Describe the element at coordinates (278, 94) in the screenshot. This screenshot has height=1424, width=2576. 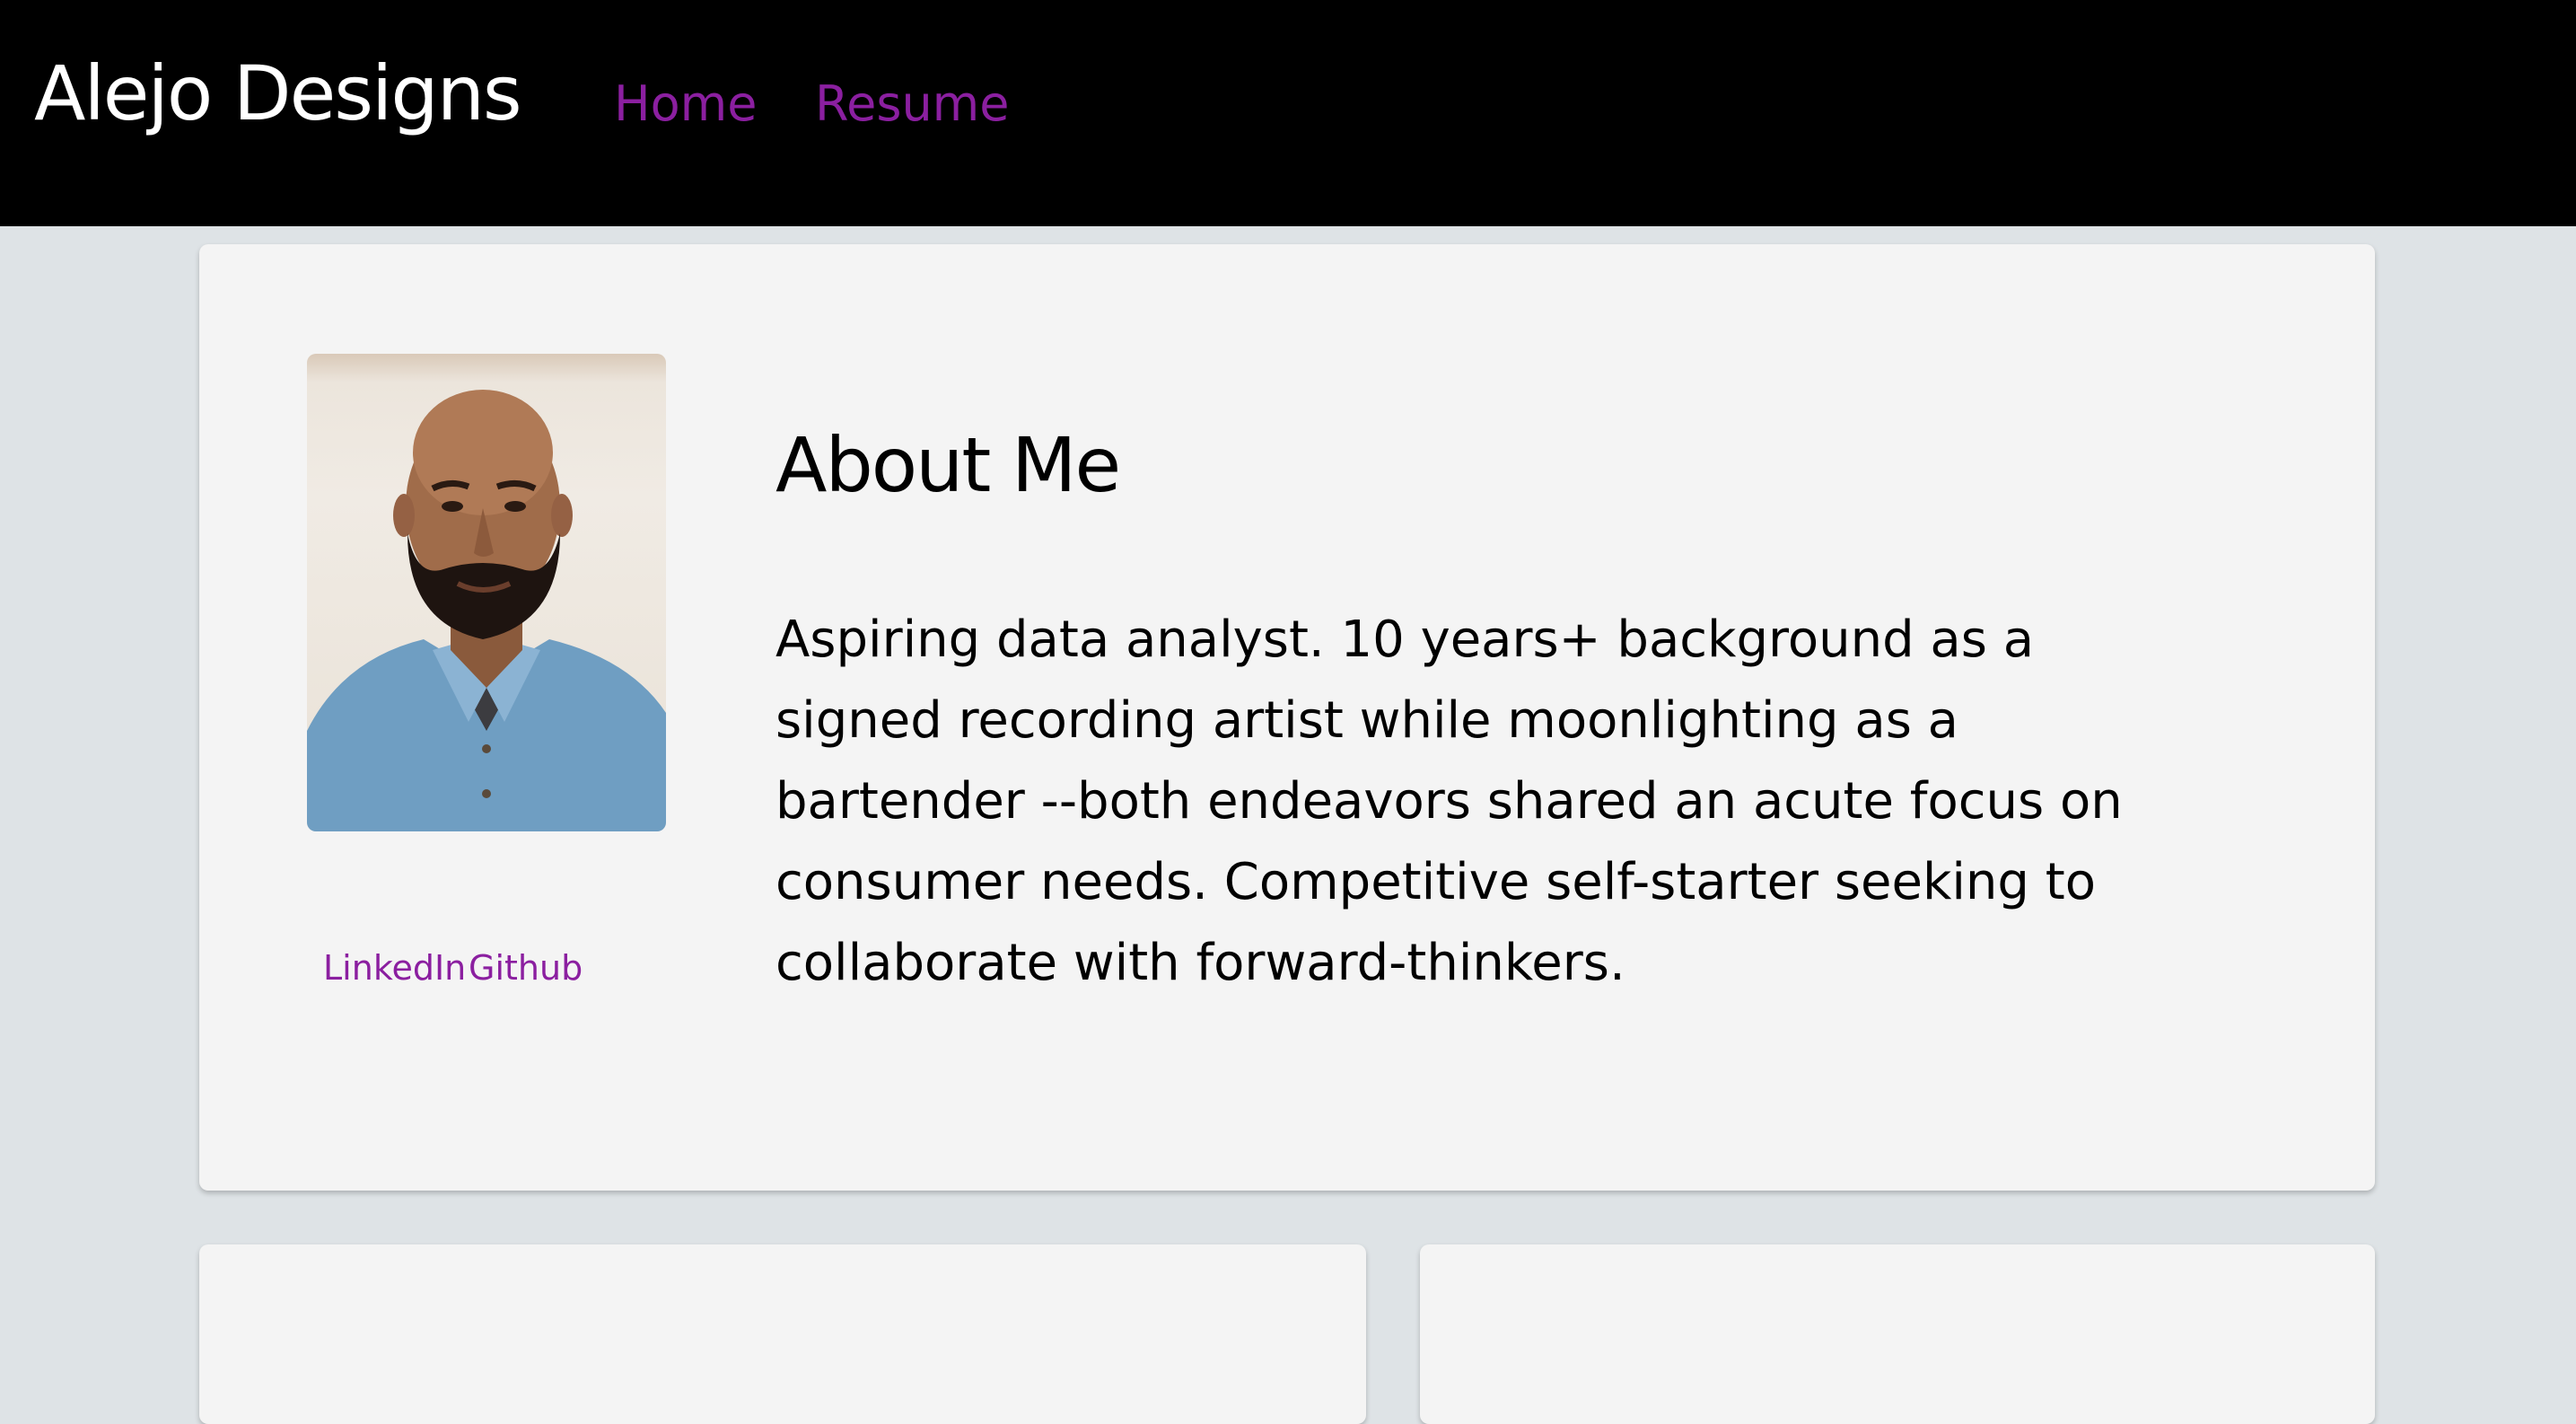
I see `brand-logo: Alejo Designs` at that location.